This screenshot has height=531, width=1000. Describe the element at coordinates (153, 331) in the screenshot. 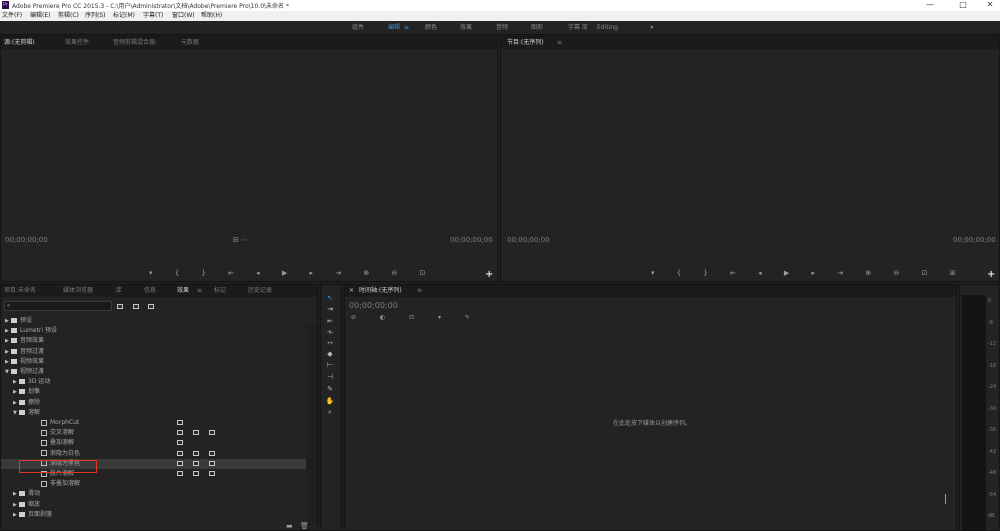

I see `tree-folder: ▶ Lumetri 预设` at that location.